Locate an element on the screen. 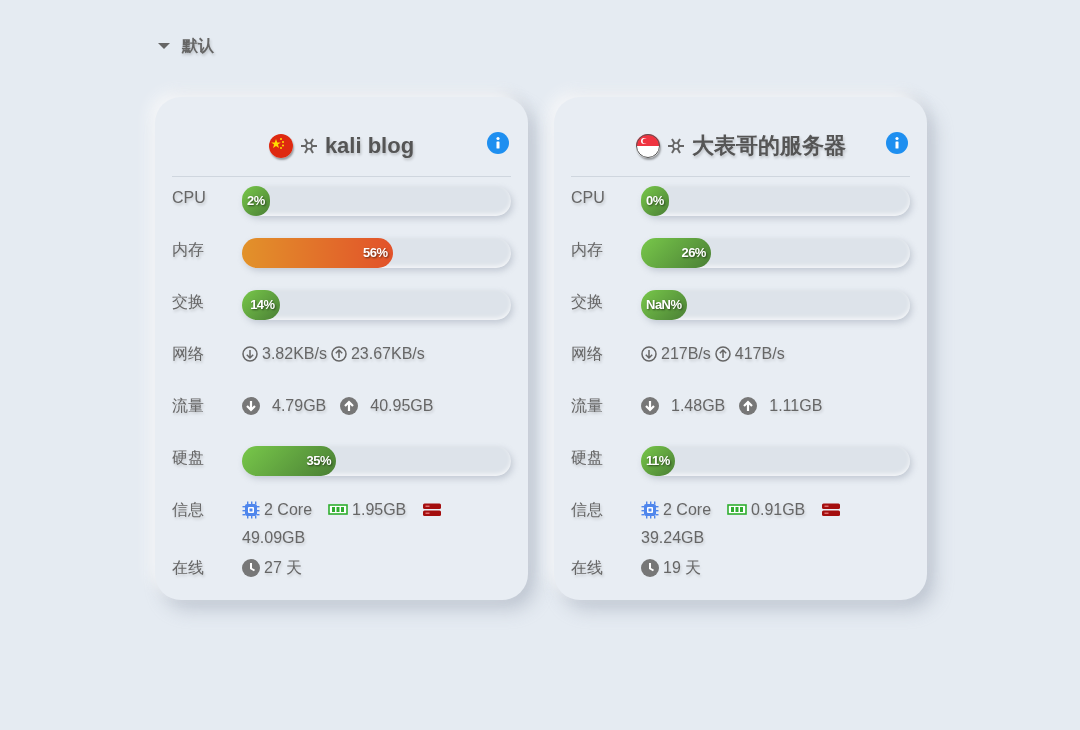 The image size is (1080, 730). memory-size: 0.91GB is located at coordinates (778, 510).